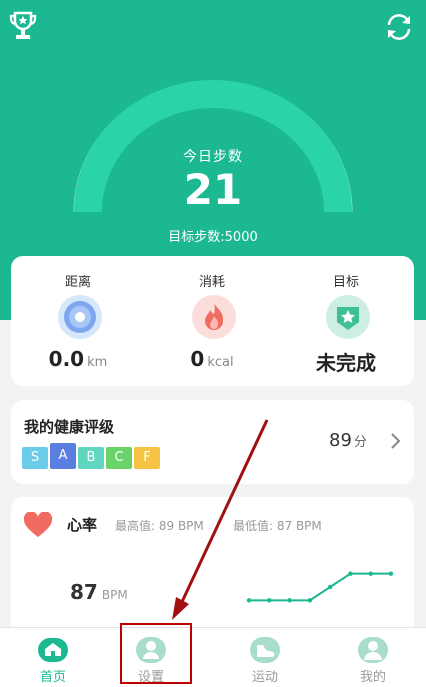 This screenshot has width=426, height=687. I want to click on tab-settings: 设置, so click(151, 657).